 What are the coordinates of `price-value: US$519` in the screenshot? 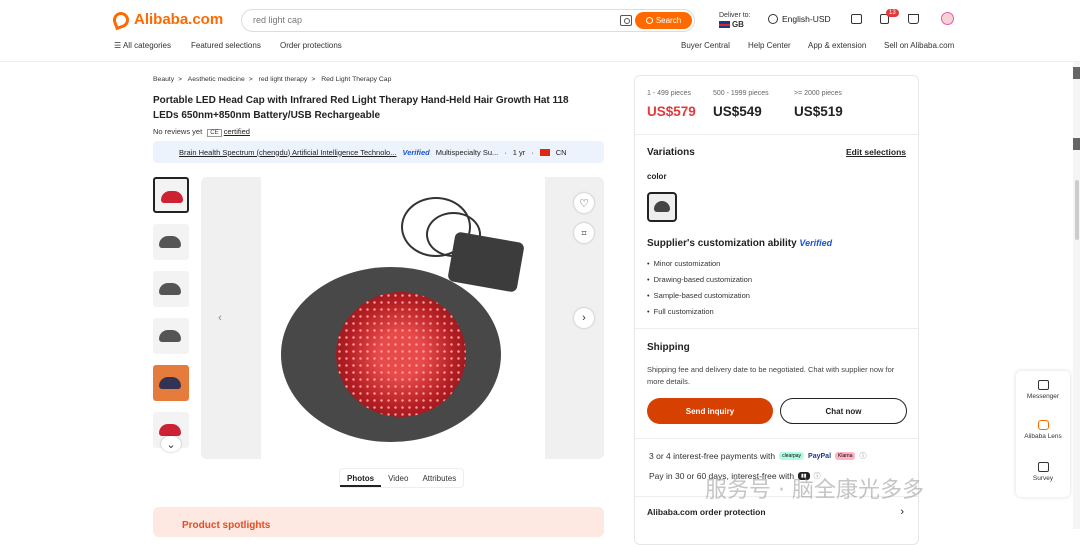 It's located at (818, 111).